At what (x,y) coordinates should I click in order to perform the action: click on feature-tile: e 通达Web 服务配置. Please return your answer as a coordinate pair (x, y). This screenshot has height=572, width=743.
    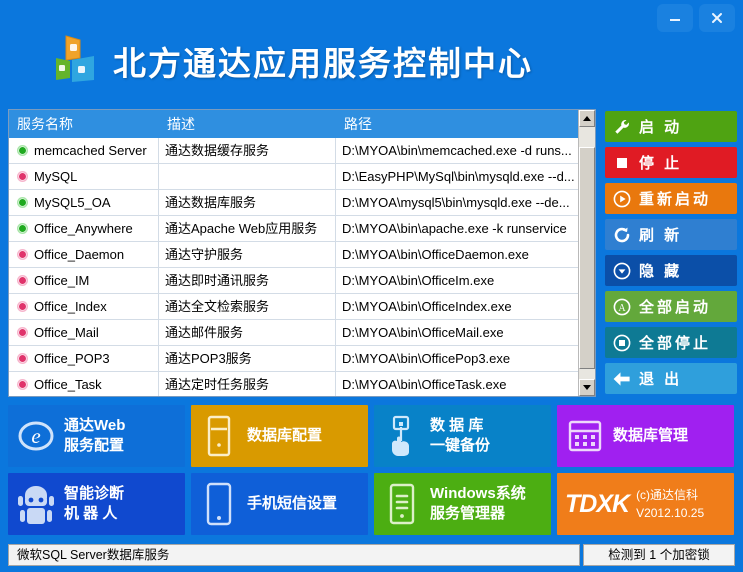
    Looking at the image, I should click on (96, 436).